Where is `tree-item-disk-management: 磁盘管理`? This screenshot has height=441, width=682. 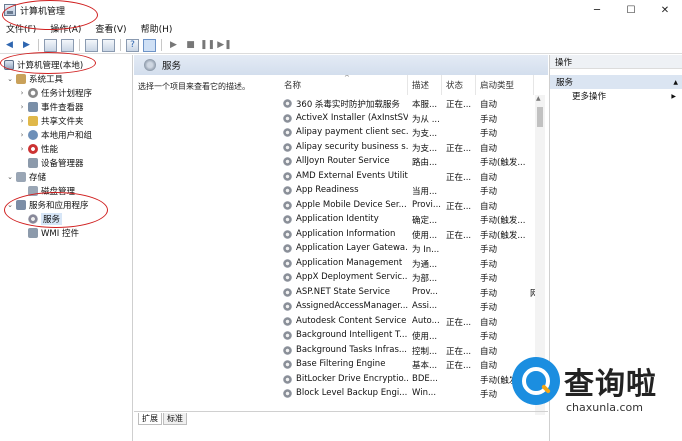
tree-item-disk-management: 磁盘管理 is located at coordinates (50, 190).